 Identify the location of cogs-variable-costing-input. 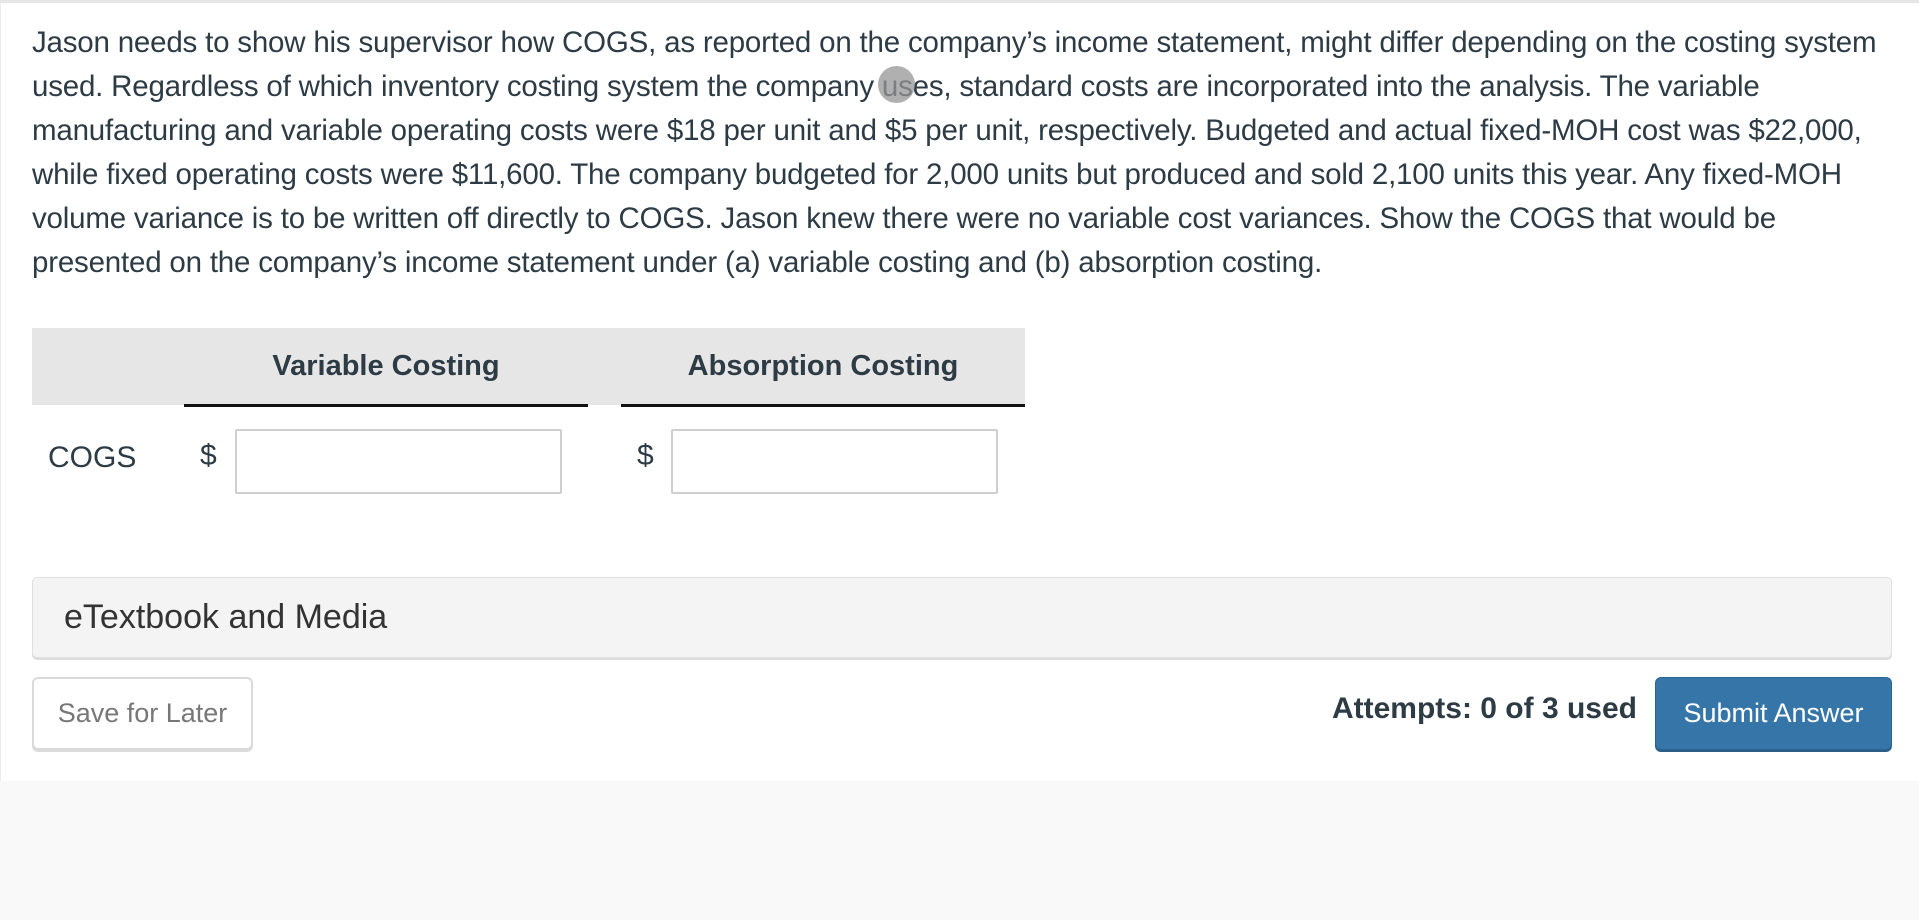
(398, 461).